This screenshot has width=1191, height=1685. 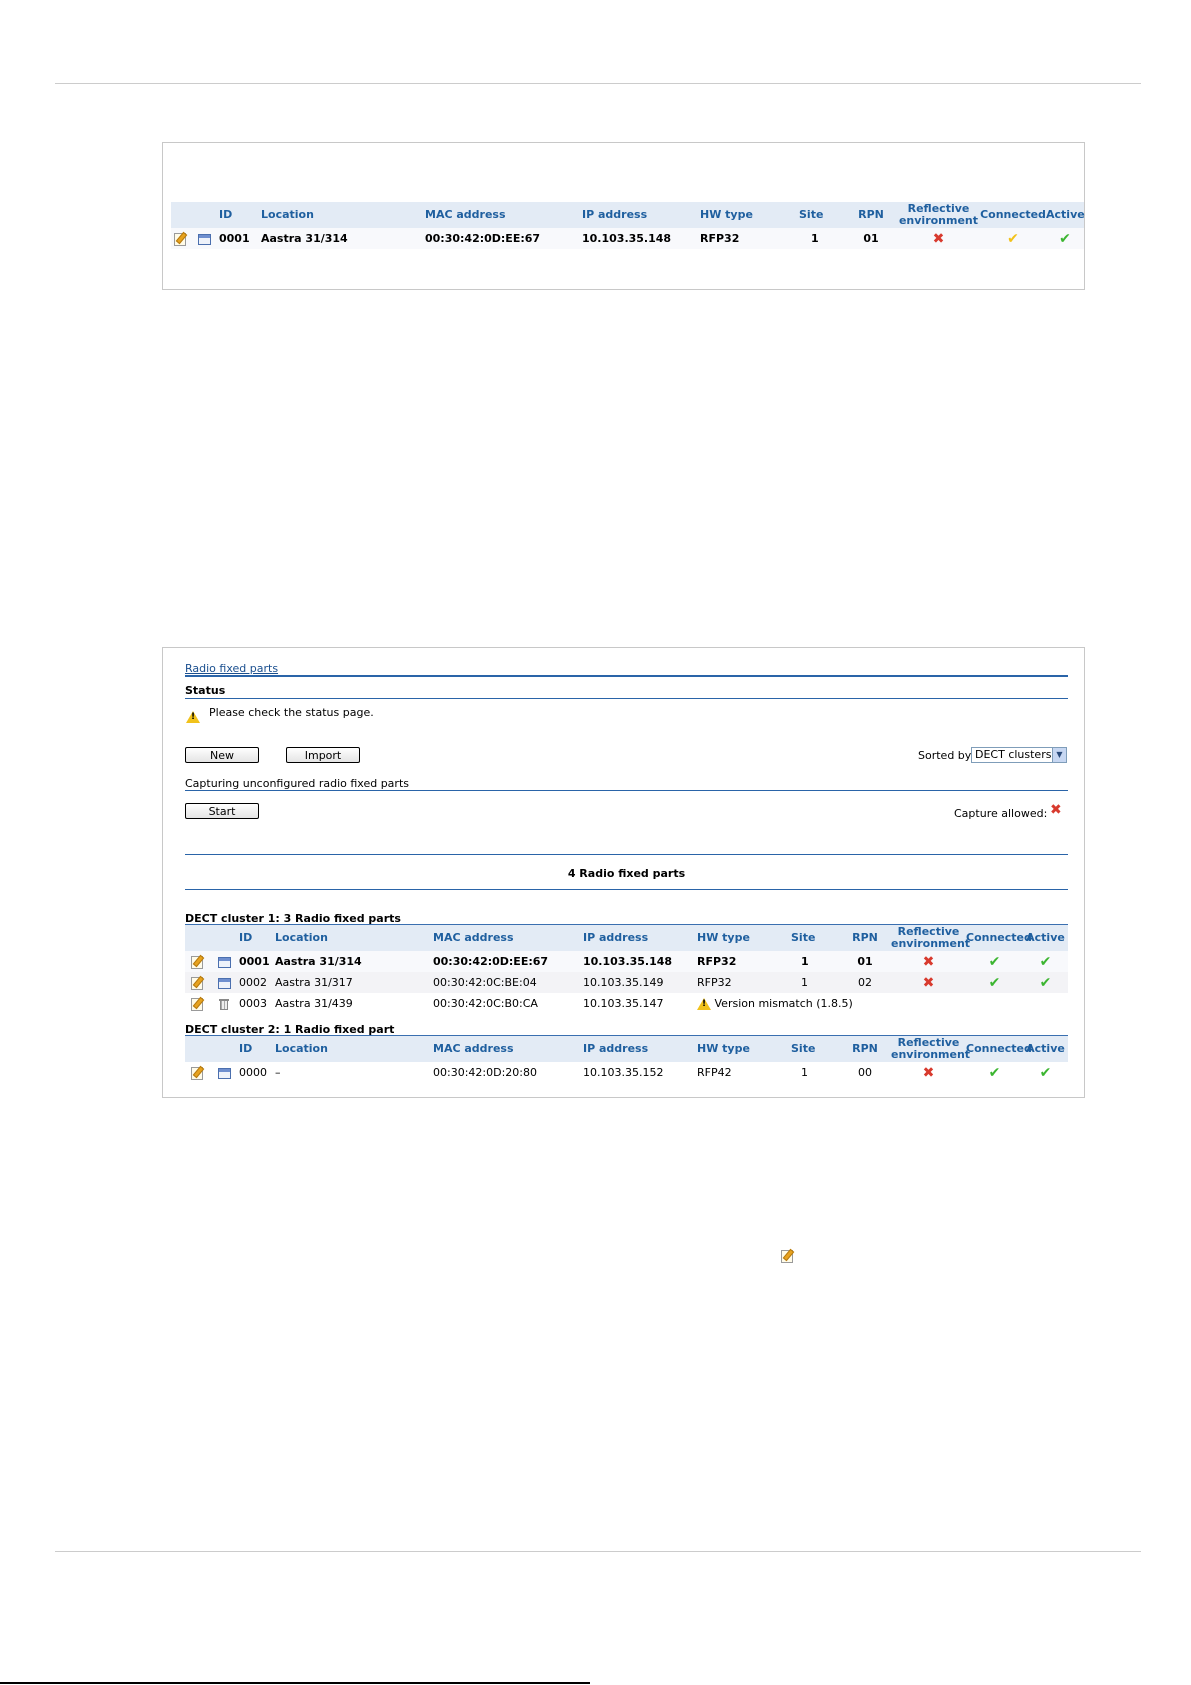 What do you see at coordinates (253, 1003) in the screenshot?
I see `cell-id: 0003` at bounding box center [253, 1003].